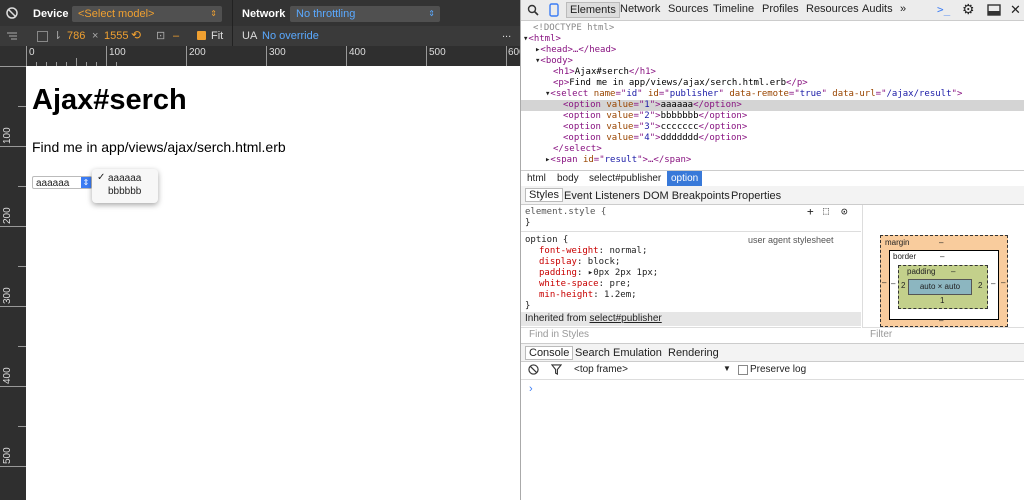  I want to click on select-close-node: </select>, so click(577, 149).